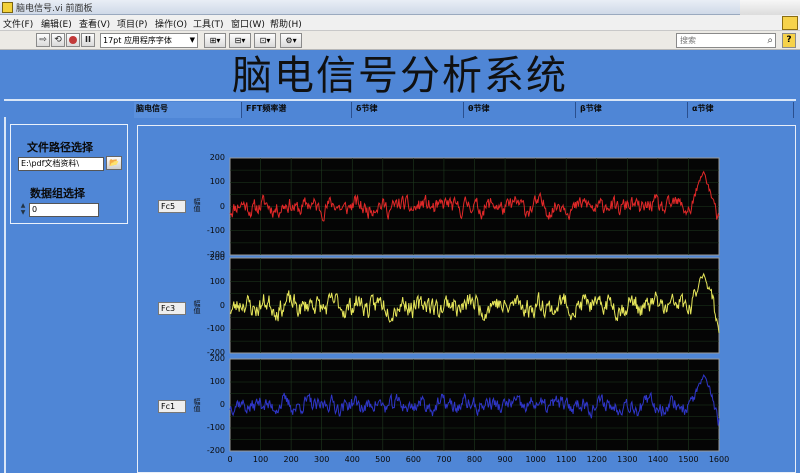 The height and width of the screenshot is (473, 800). What do you see at coordinates (535, 459) in the screenshot?
I see `x-tick-label: 1000` at bounding box center [535, 459].